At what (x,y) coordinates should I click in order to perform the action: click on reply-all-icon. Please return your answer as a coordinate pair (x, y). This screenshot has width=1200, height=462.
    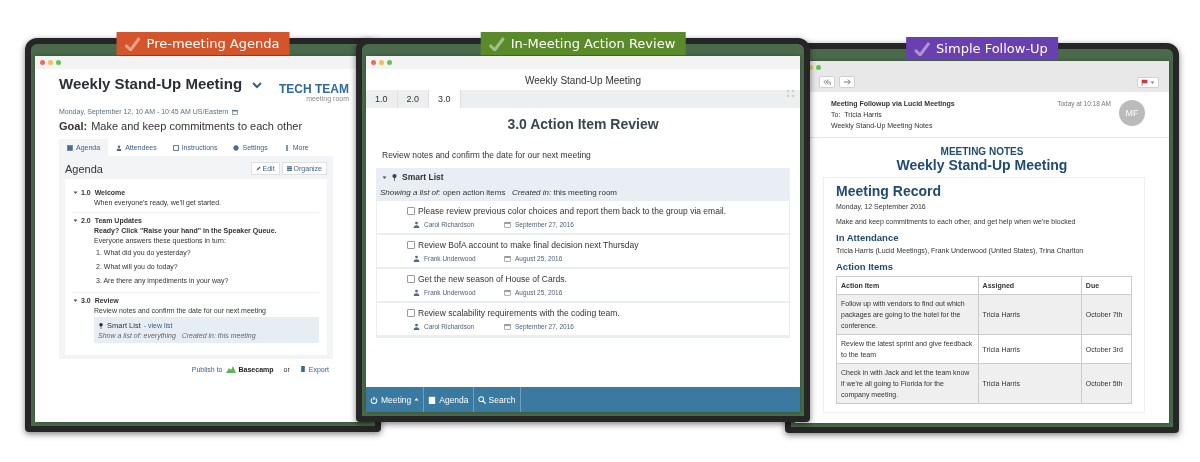
    Looking at the image, I should click on (827, 82).